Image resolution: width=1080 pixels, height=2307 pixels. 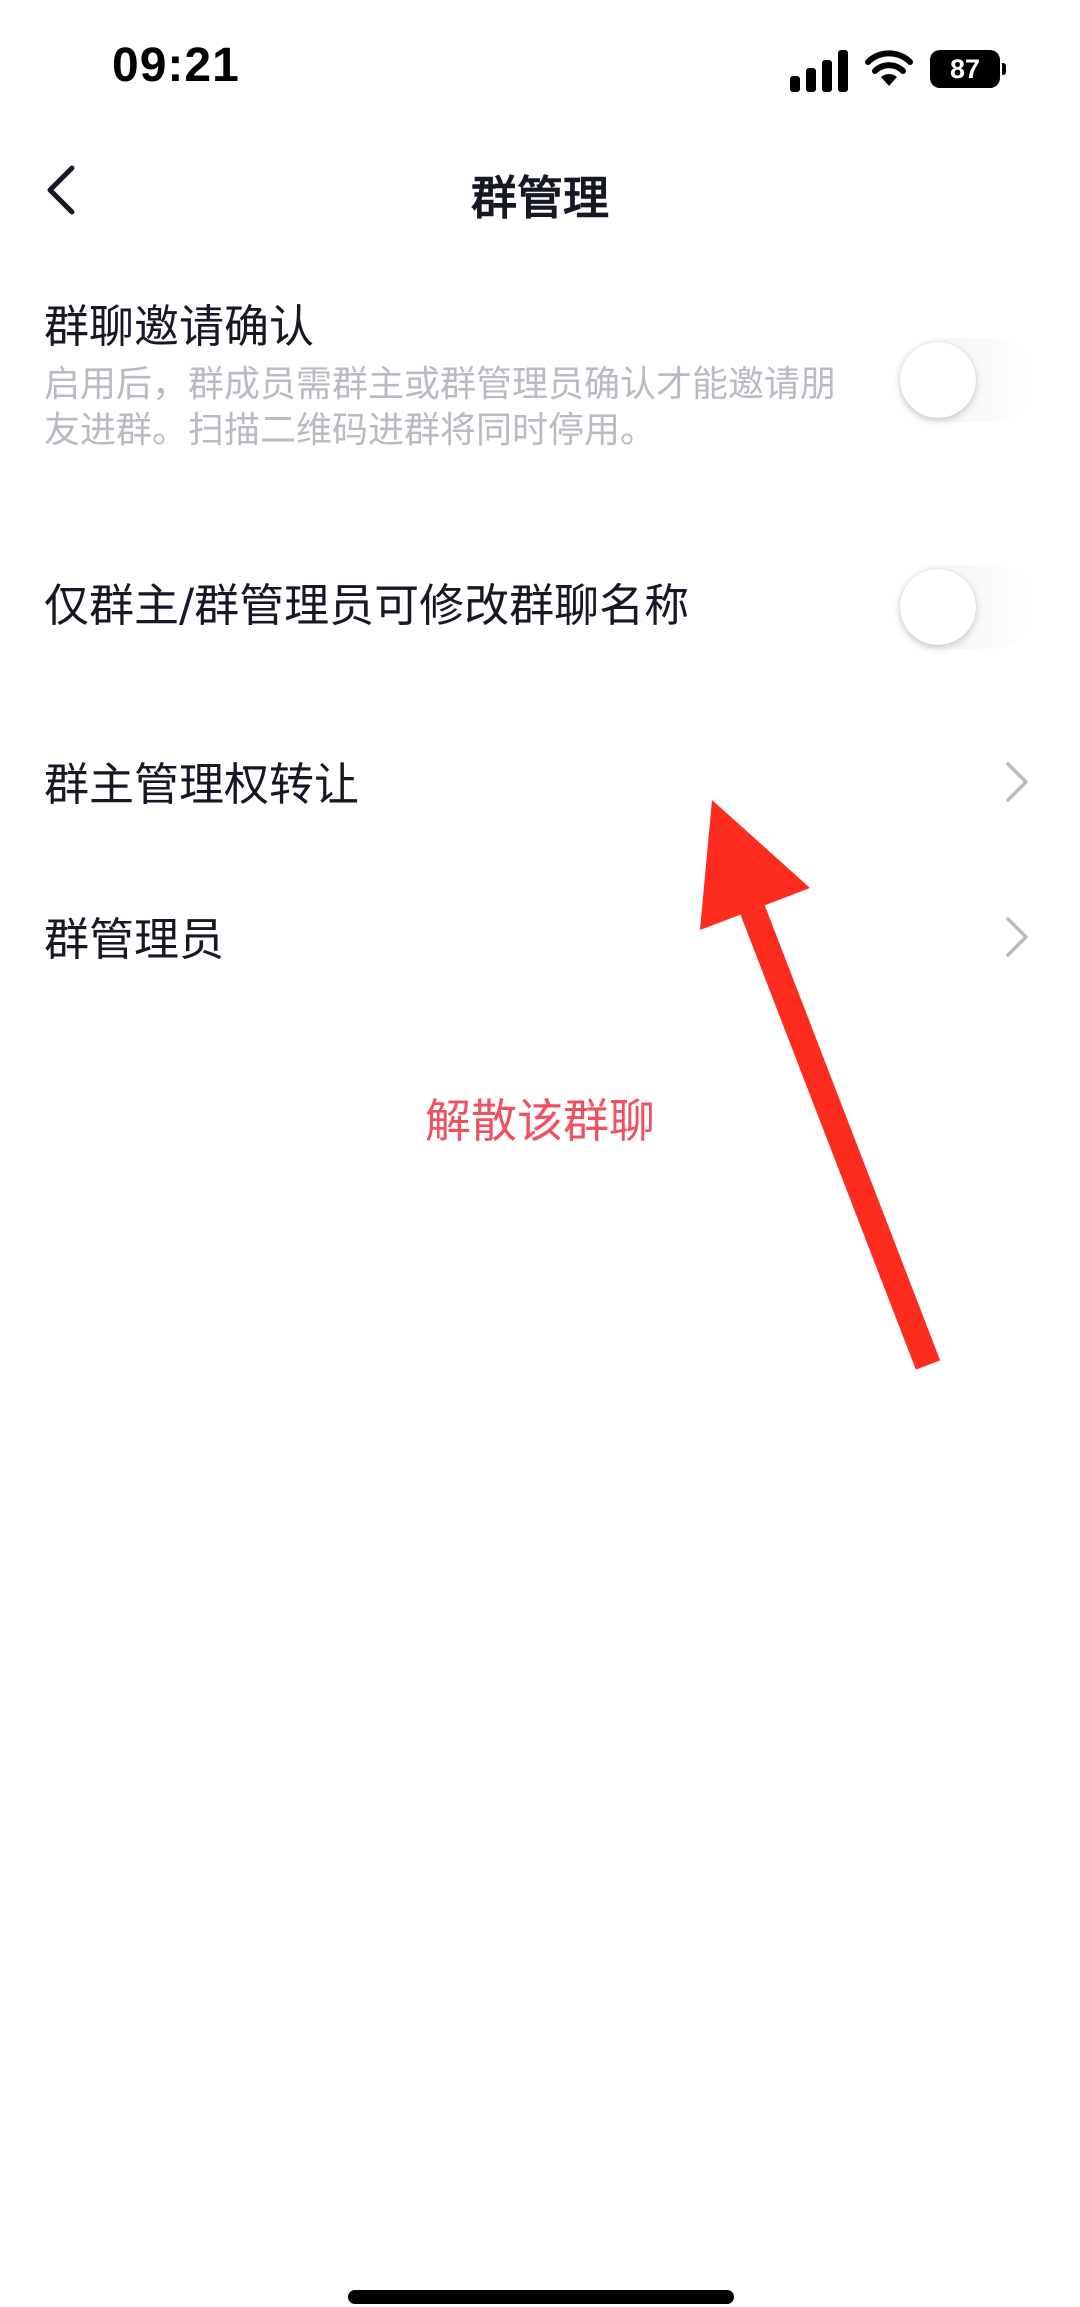 I want to click on setting-transfer-owner: 群主管理权转让, so click(x=540, y=783).